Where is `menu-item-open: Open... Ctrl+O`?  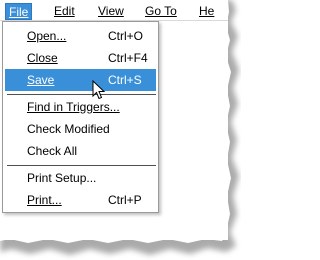 menu-item-open: Open... Ctrl+O is located at coordinates (80, 36).